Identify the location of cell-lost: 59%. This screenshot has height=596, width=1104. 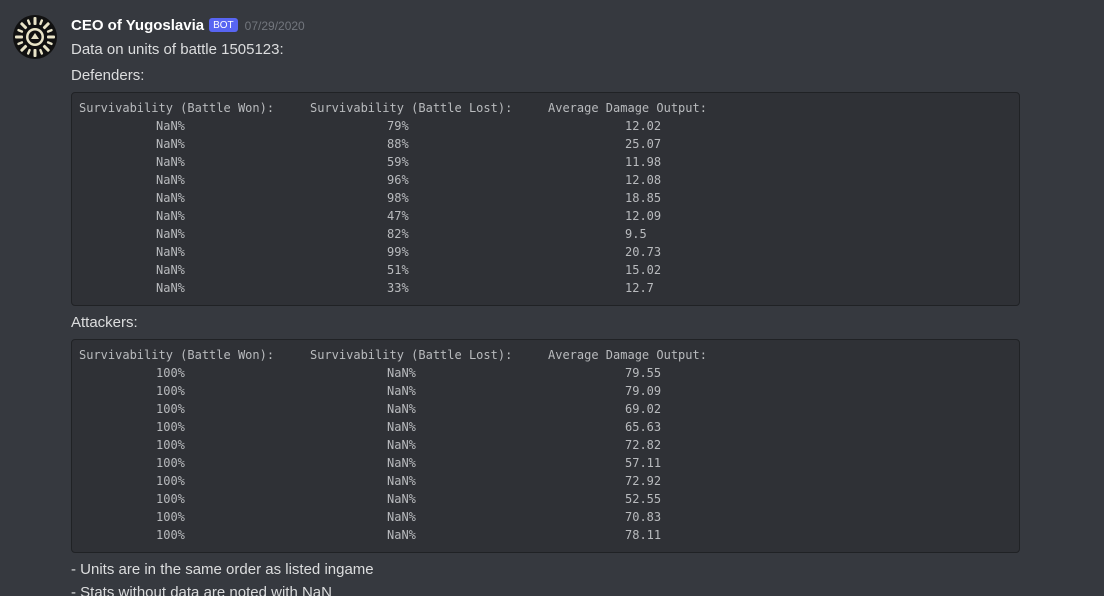
(398, 162).